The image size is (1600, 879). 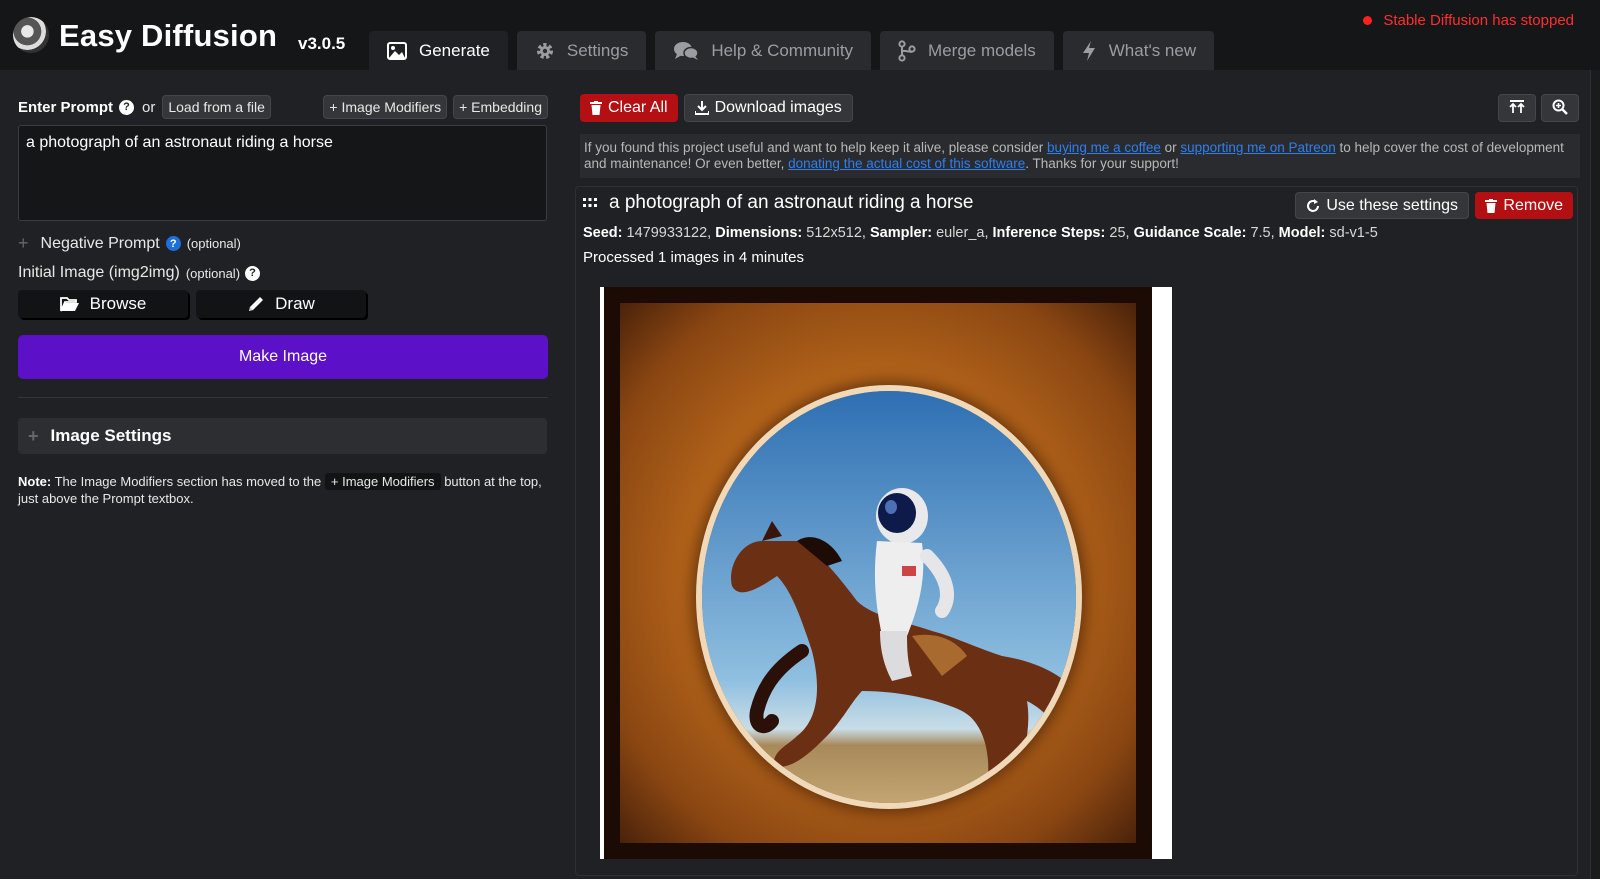 I want to click on sampler-value: euler_a,, so click(x=962, y=233).